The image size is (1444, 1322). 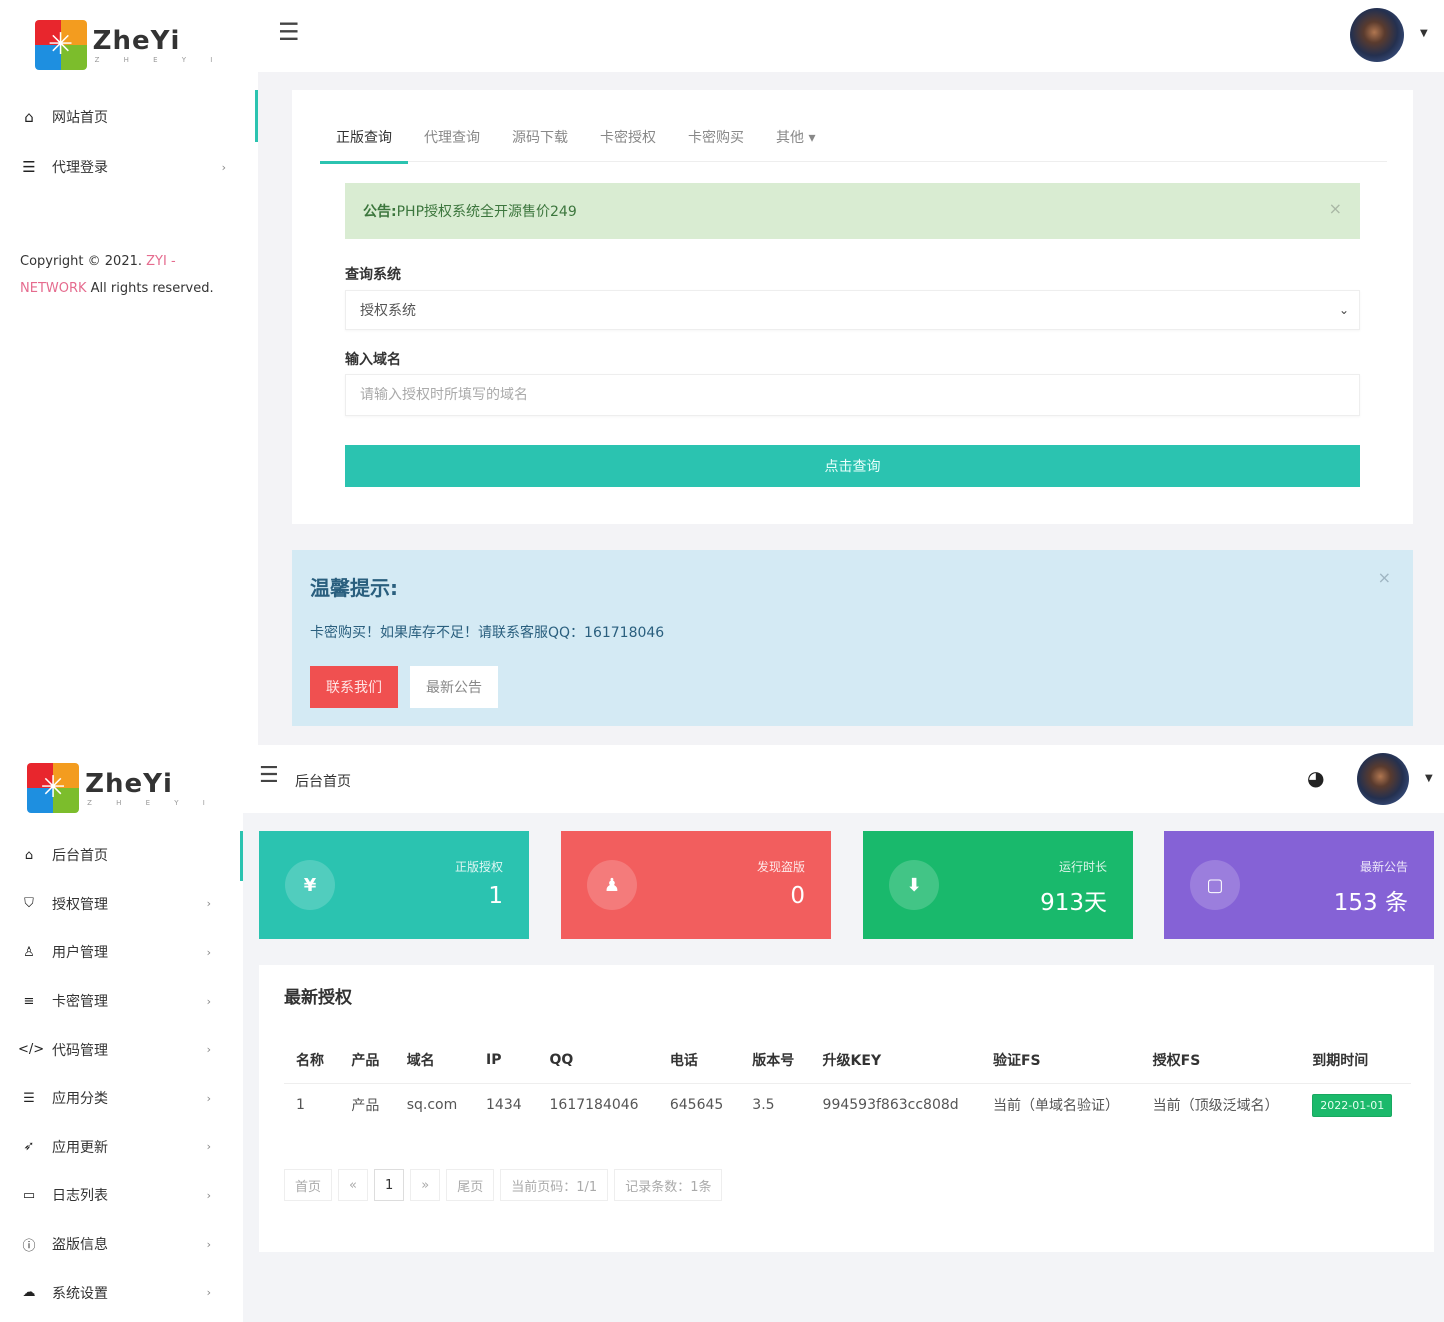 What do you see at coordinates (628, 139) in the screenshot?
I see `tab-card-auth: 卡密授权` at bounding box center [628, 139].